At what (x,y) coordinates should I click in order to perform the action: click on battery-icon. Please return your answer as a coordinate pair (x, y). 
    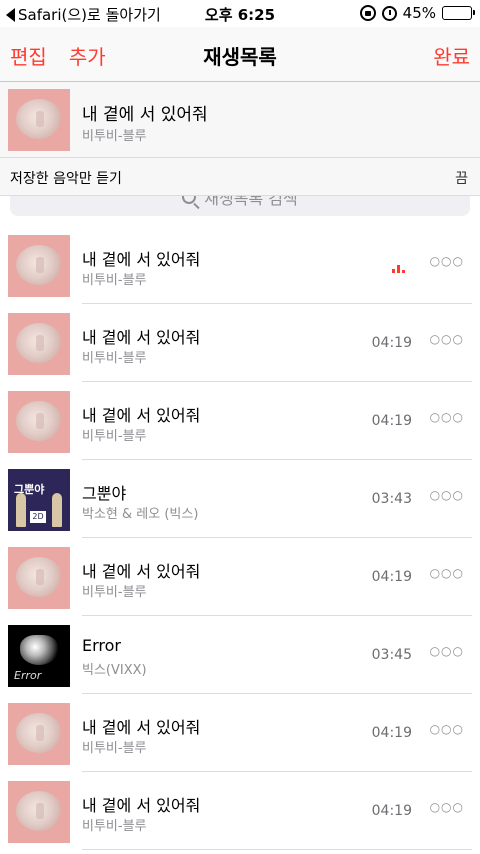
    Looking at the image, I should click on (458, 13).